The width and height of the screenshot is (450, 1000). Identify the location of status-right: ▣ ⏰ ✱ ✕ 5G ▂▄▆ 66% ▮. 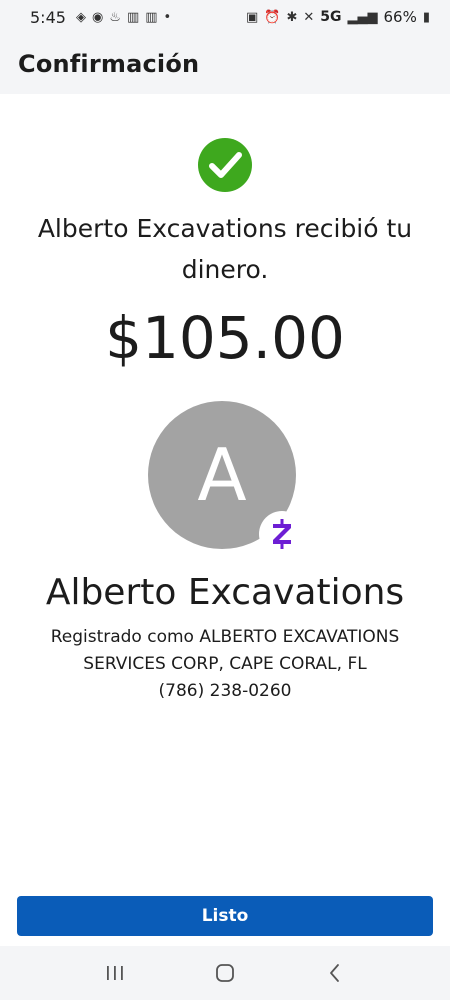
(338, 17).